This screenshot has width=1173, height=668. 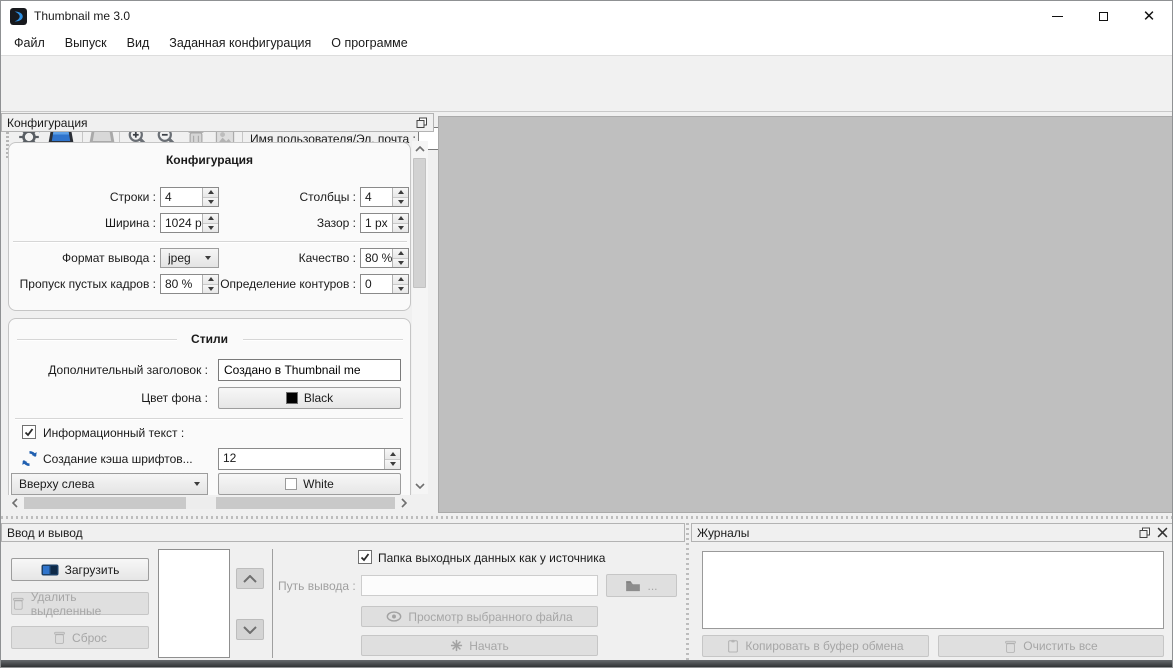 What do you see at coordinates (18, 603) in the screenshot?
I see `trash-icon` at bounding box center [18, 603].